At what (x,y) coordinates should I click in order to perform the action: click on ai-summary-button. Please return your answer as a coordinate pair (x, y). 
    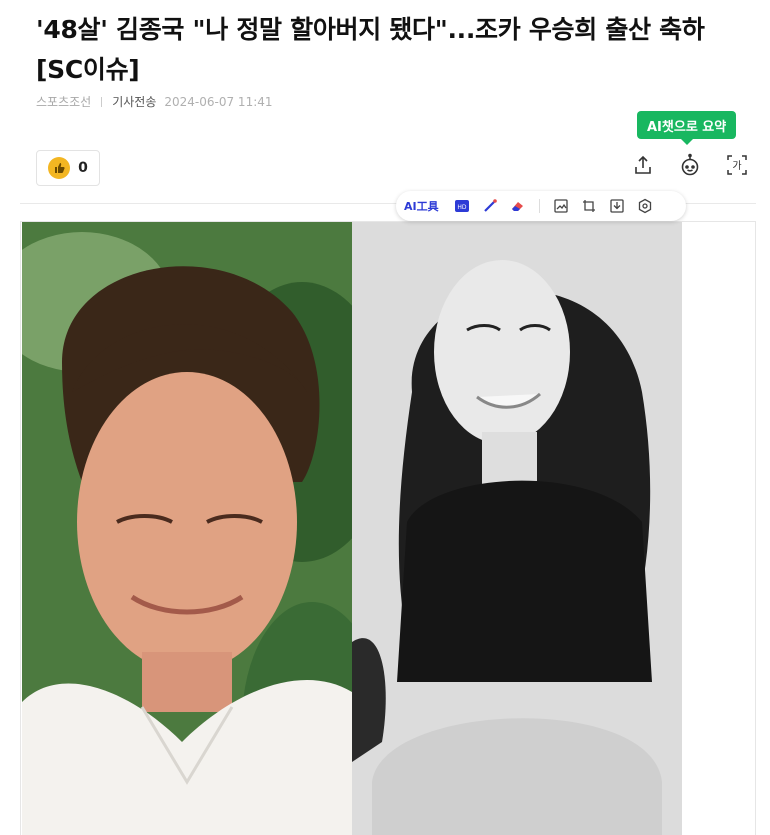
    Looking at the image, I should click on (690, 165).